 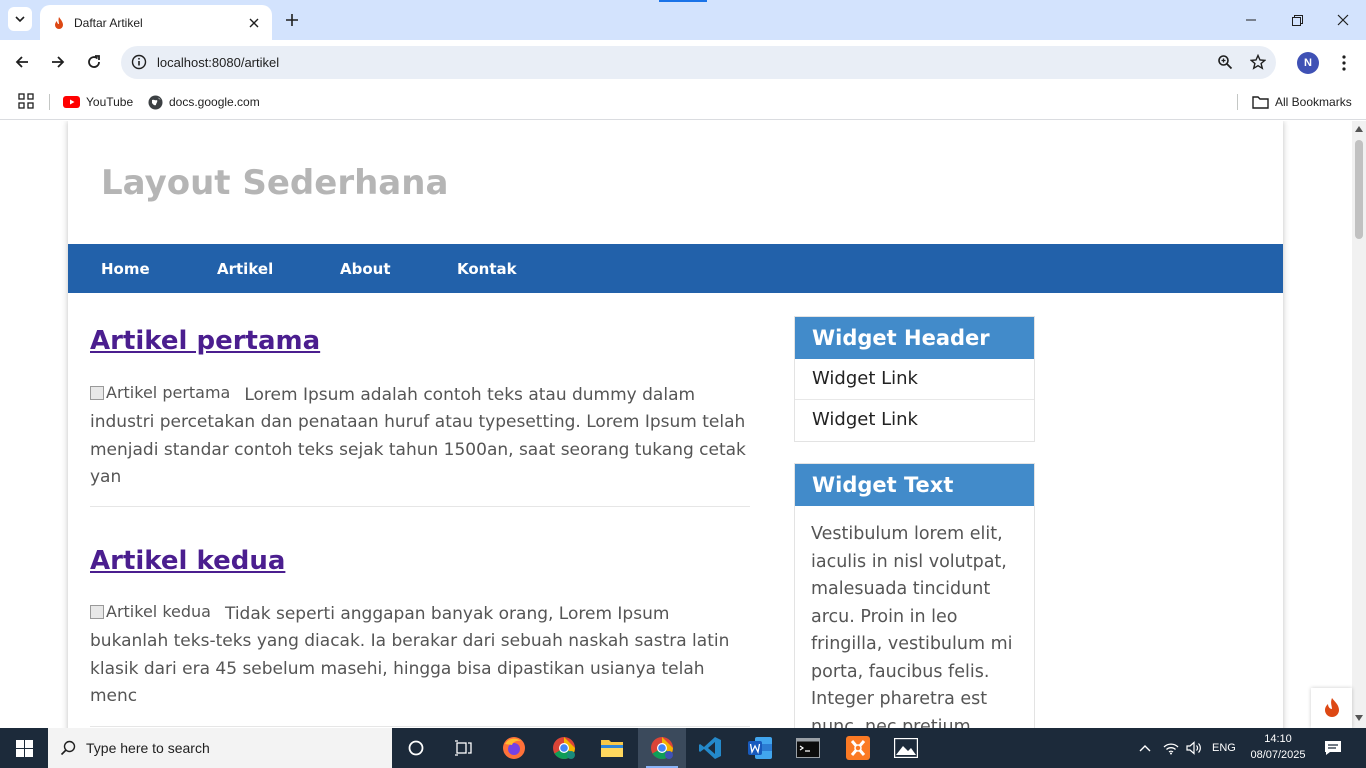 I want to click on chevron-up-icon, so click(x=1145, y=748).